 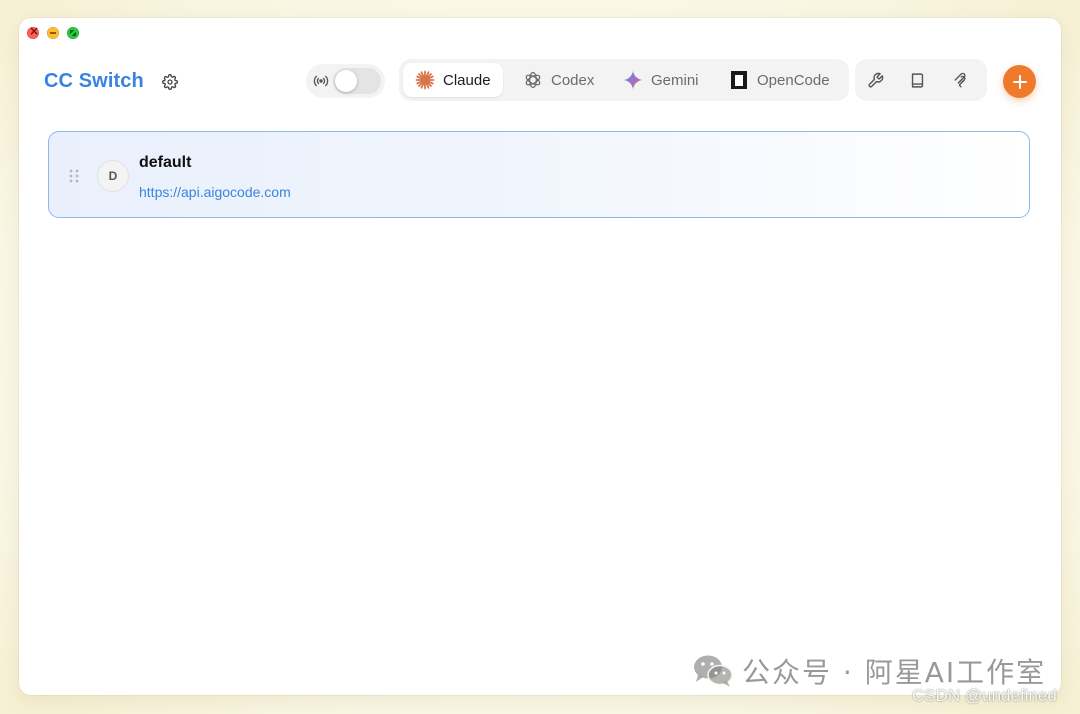 I want to click on provider-card: D default https://api.aigocode.com, so click(x=539, y=174).